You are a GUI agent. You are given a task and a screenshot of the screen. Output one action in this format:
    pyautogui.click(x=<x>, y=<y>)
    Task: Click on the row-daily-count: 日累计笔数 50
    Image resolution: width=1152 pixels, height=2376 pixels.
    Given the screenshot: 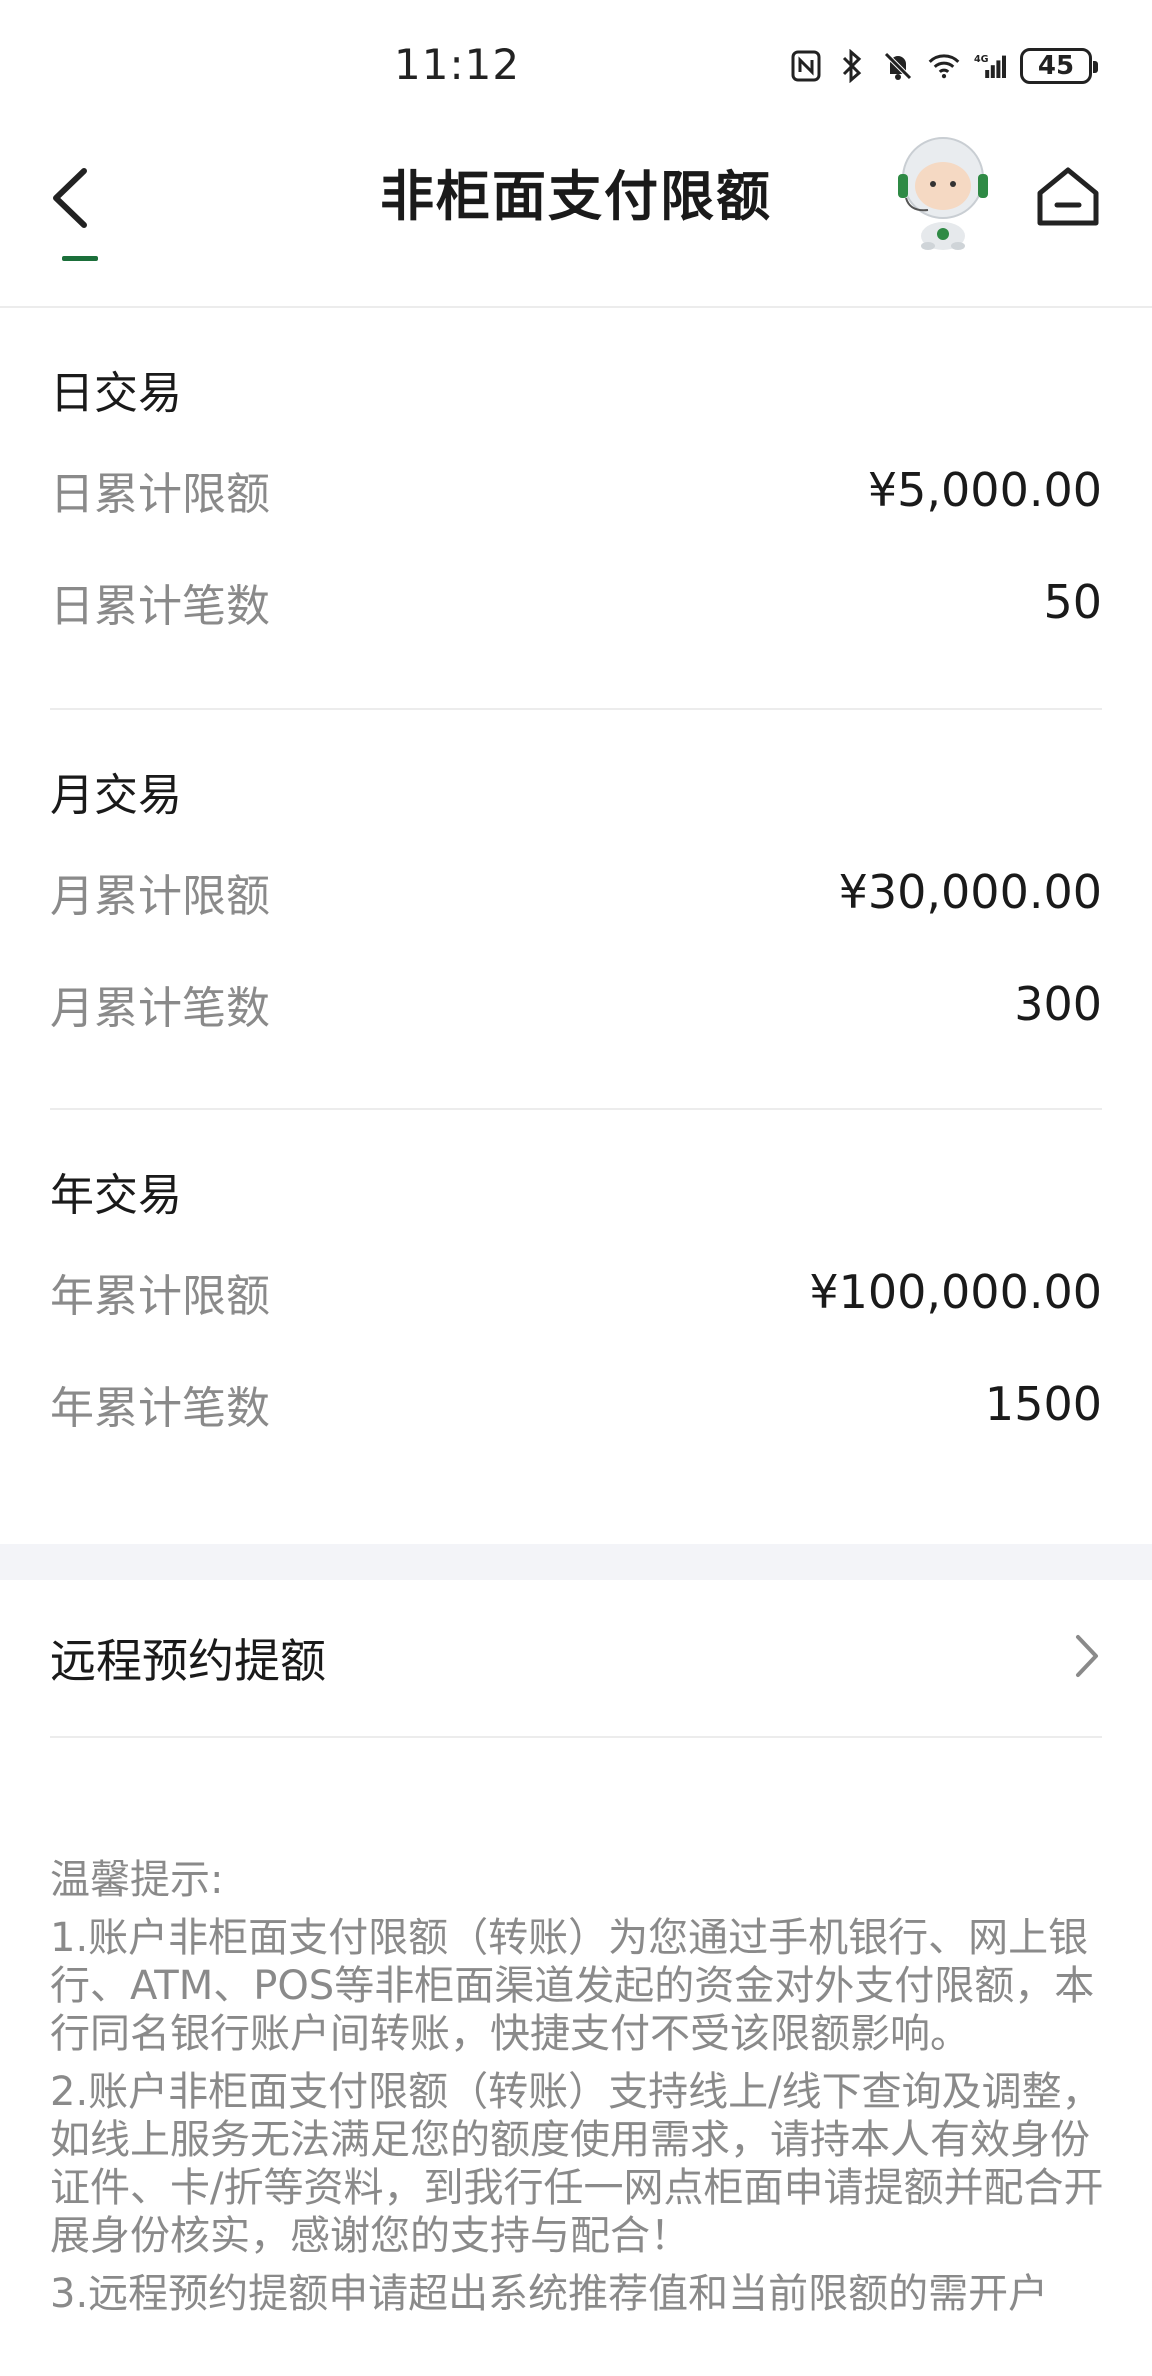 What is the action you would take?
    pyautogui.click(x=576, y=602)
    